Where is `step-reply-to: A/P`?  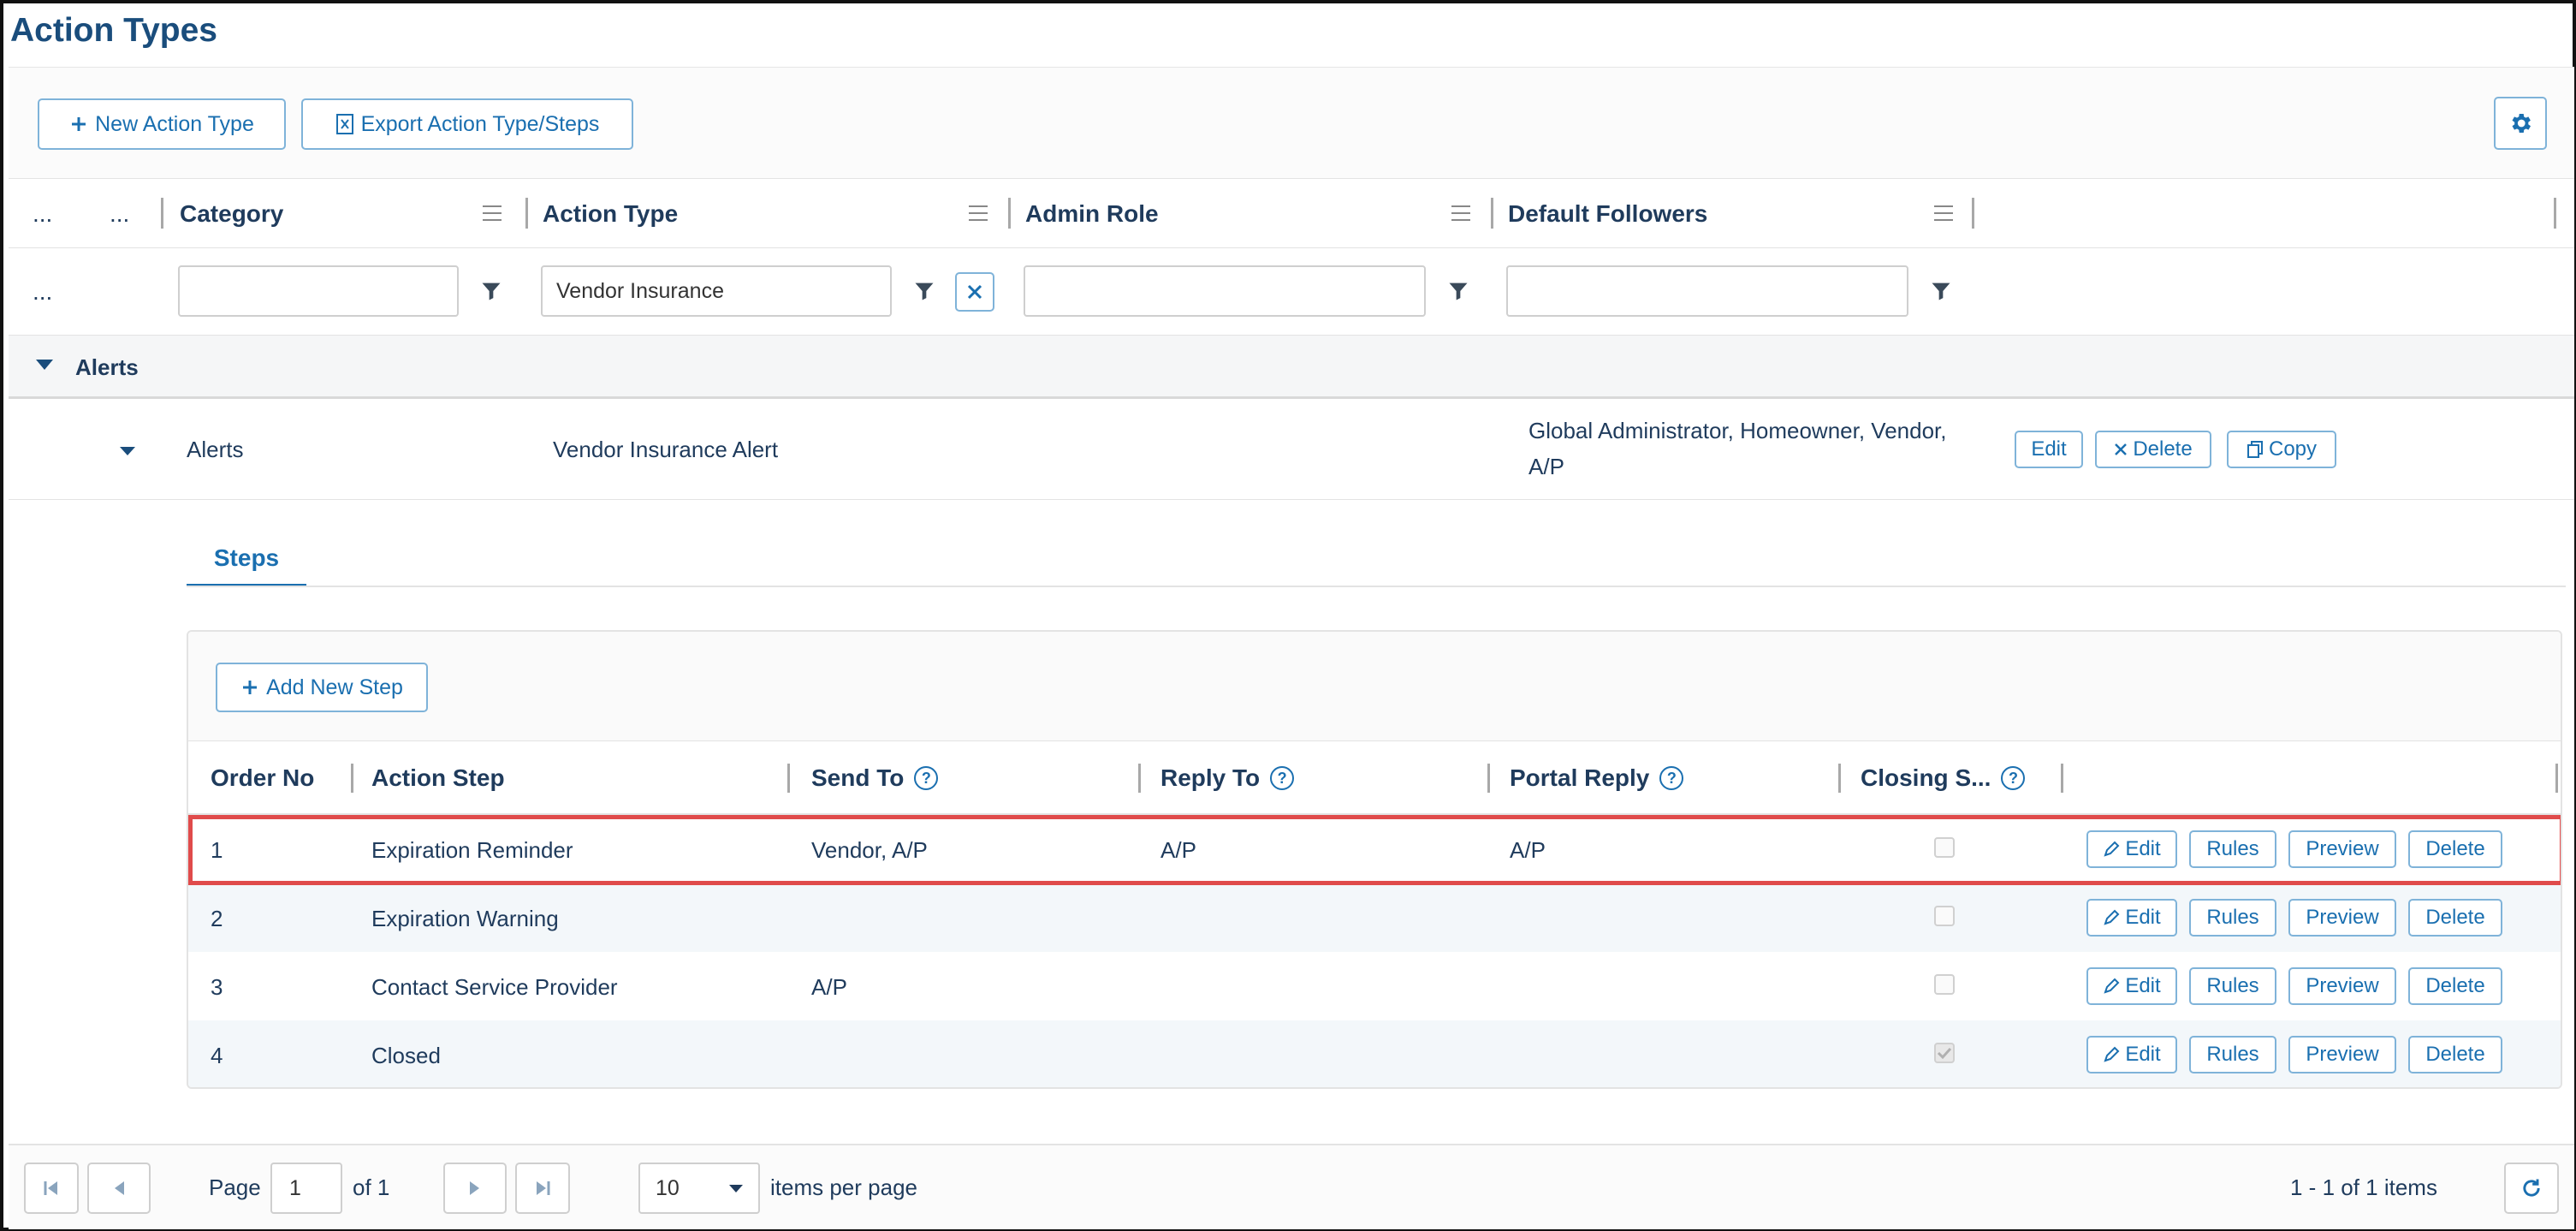 step-reply-to: A/P is located at coordinates (1178, 850).